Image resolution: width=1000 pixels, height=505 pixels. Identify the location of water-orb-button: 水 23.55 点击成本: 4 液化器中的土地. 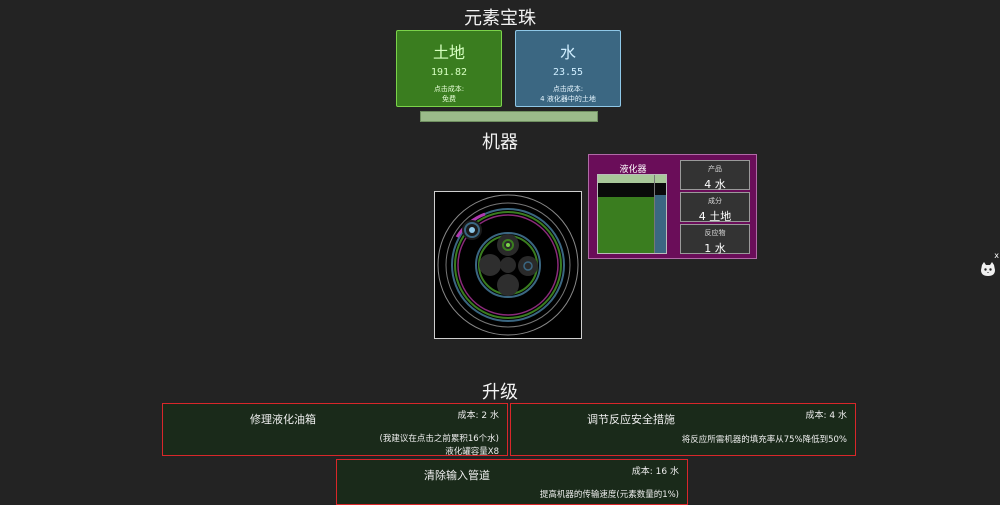
(568, 68).